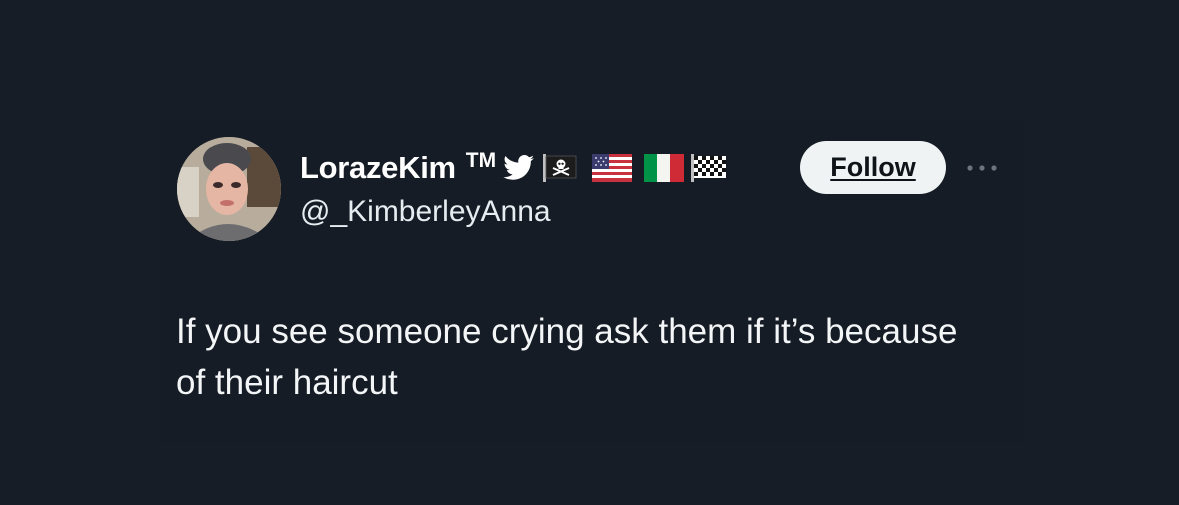  I want to click on name-row: LorazeKim TM, so click(514, 168).